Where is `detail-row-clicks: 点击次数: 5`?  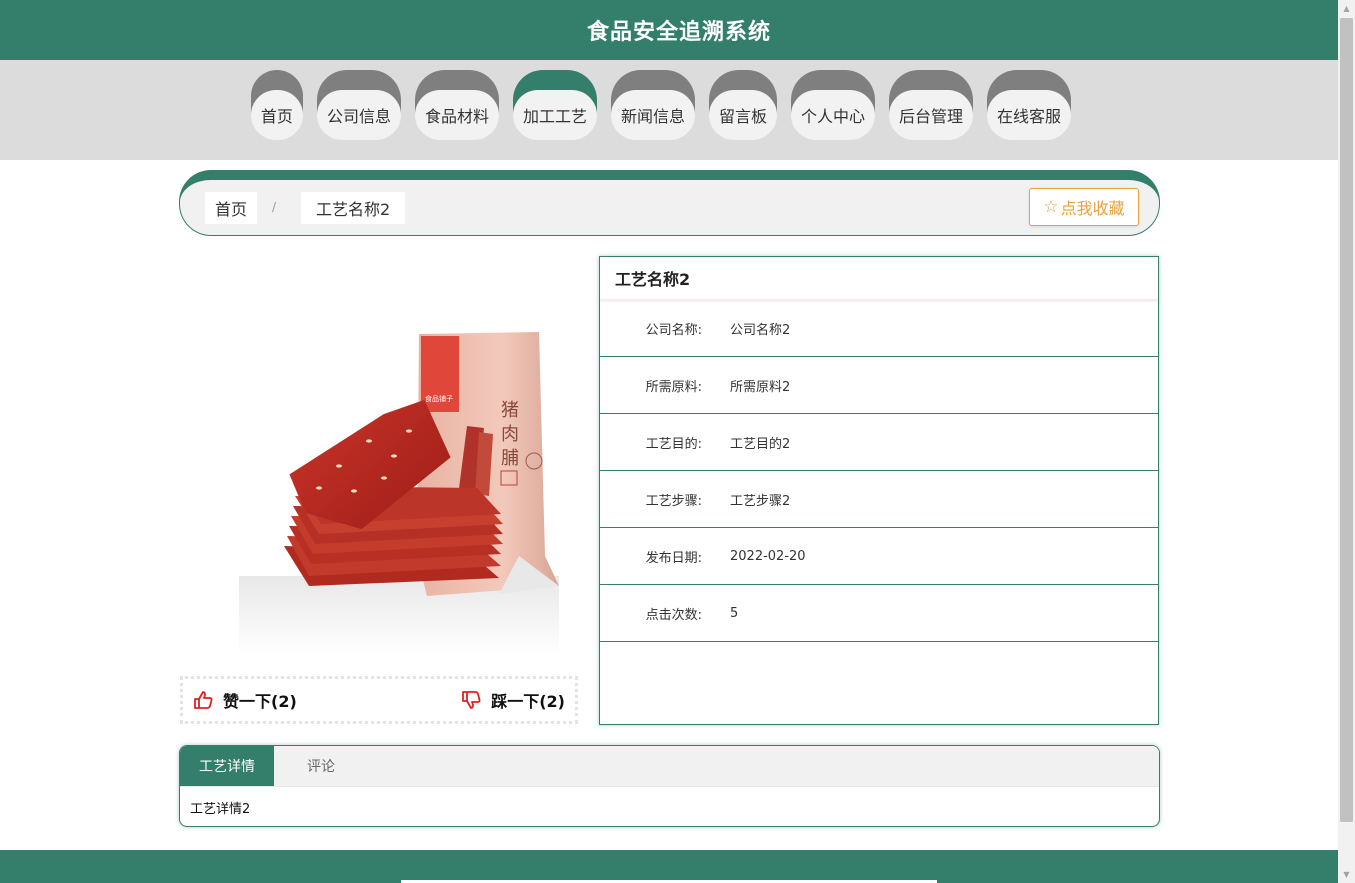 detail-row-clicks: 点击次数: 5 is located at coordinates (879, 613).